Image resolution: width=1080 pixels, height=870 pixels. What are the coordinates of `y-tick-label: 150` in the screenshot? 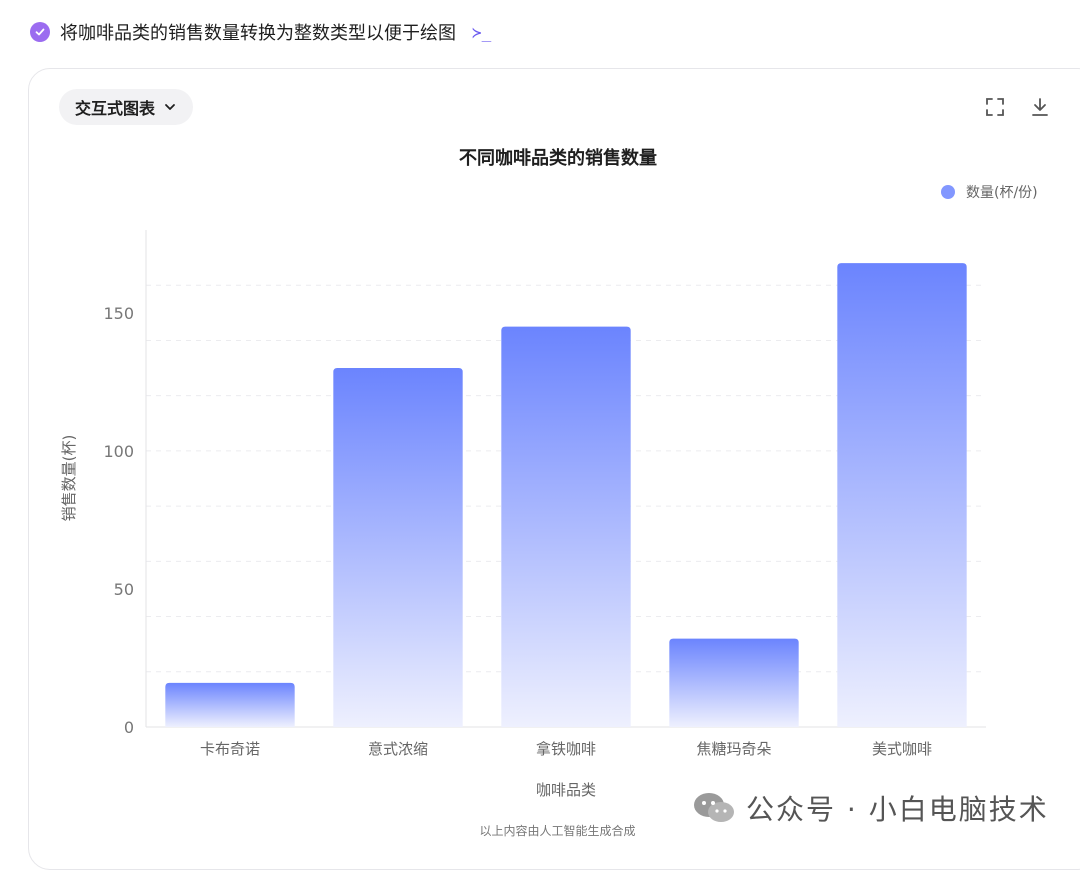 It's located at (118, 313).